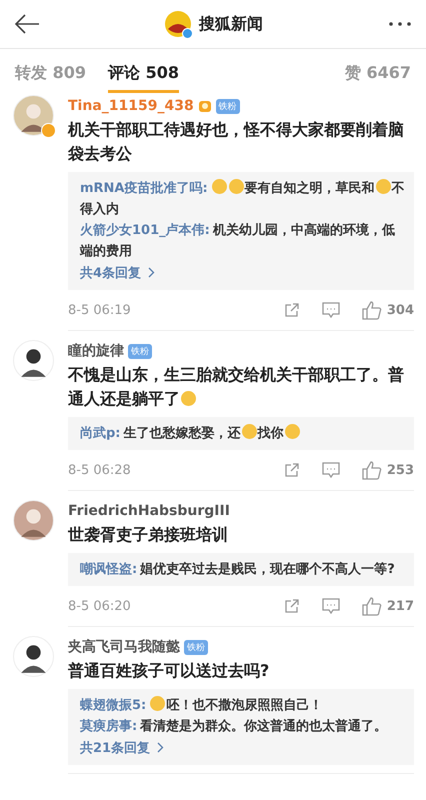 This screenshot has height=800, width=426. Describe the element at coordinates (109, 726) in the screenshot. I see `reply-user: 莫瘐房事:` at that location.